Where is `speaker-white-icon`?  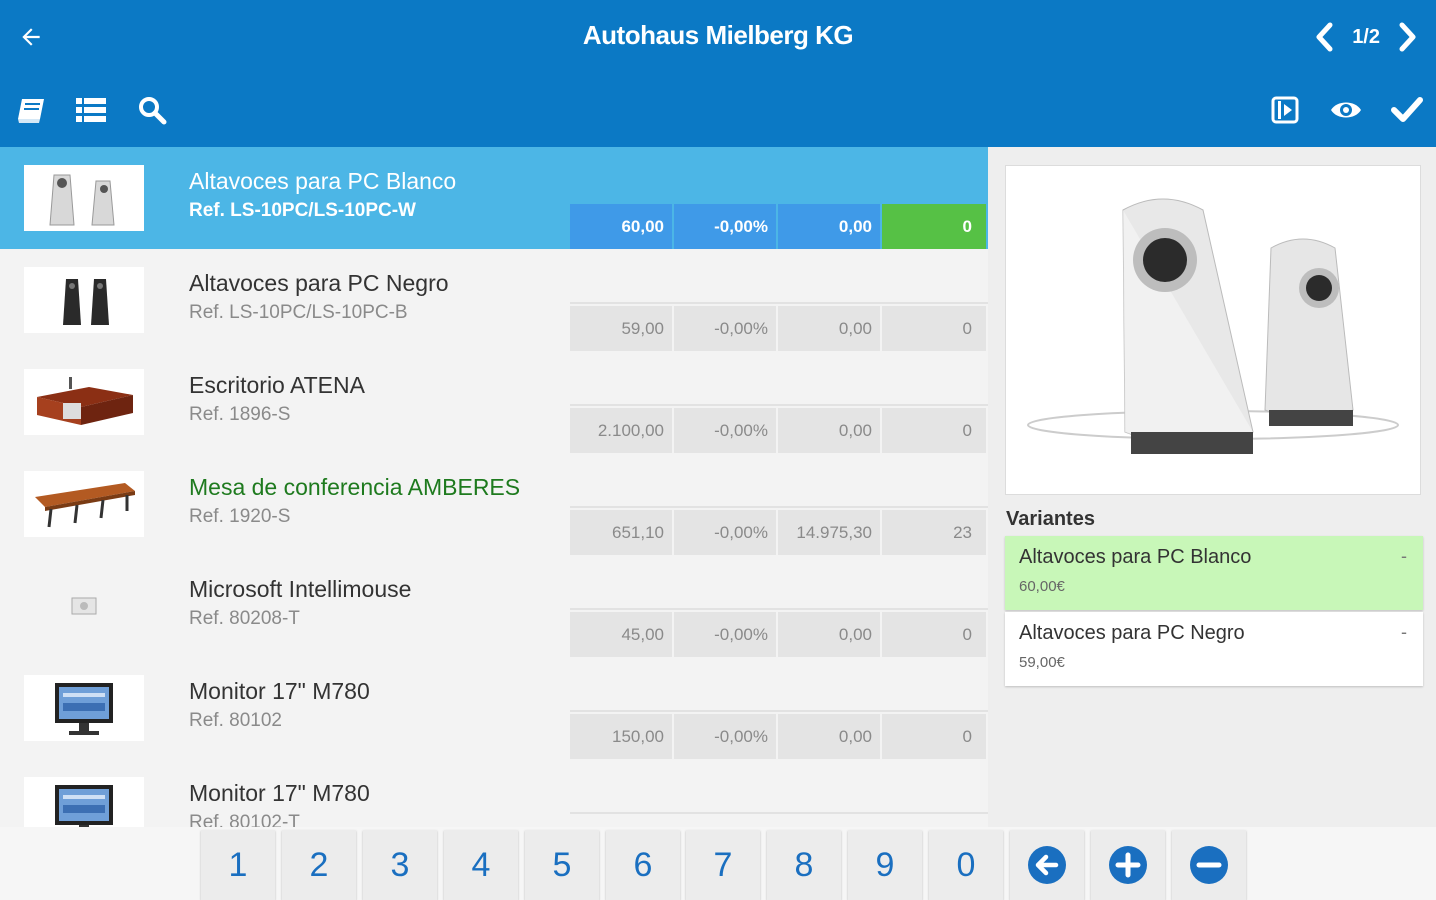 speaker-white-icon is located at coordinates (82, 200).